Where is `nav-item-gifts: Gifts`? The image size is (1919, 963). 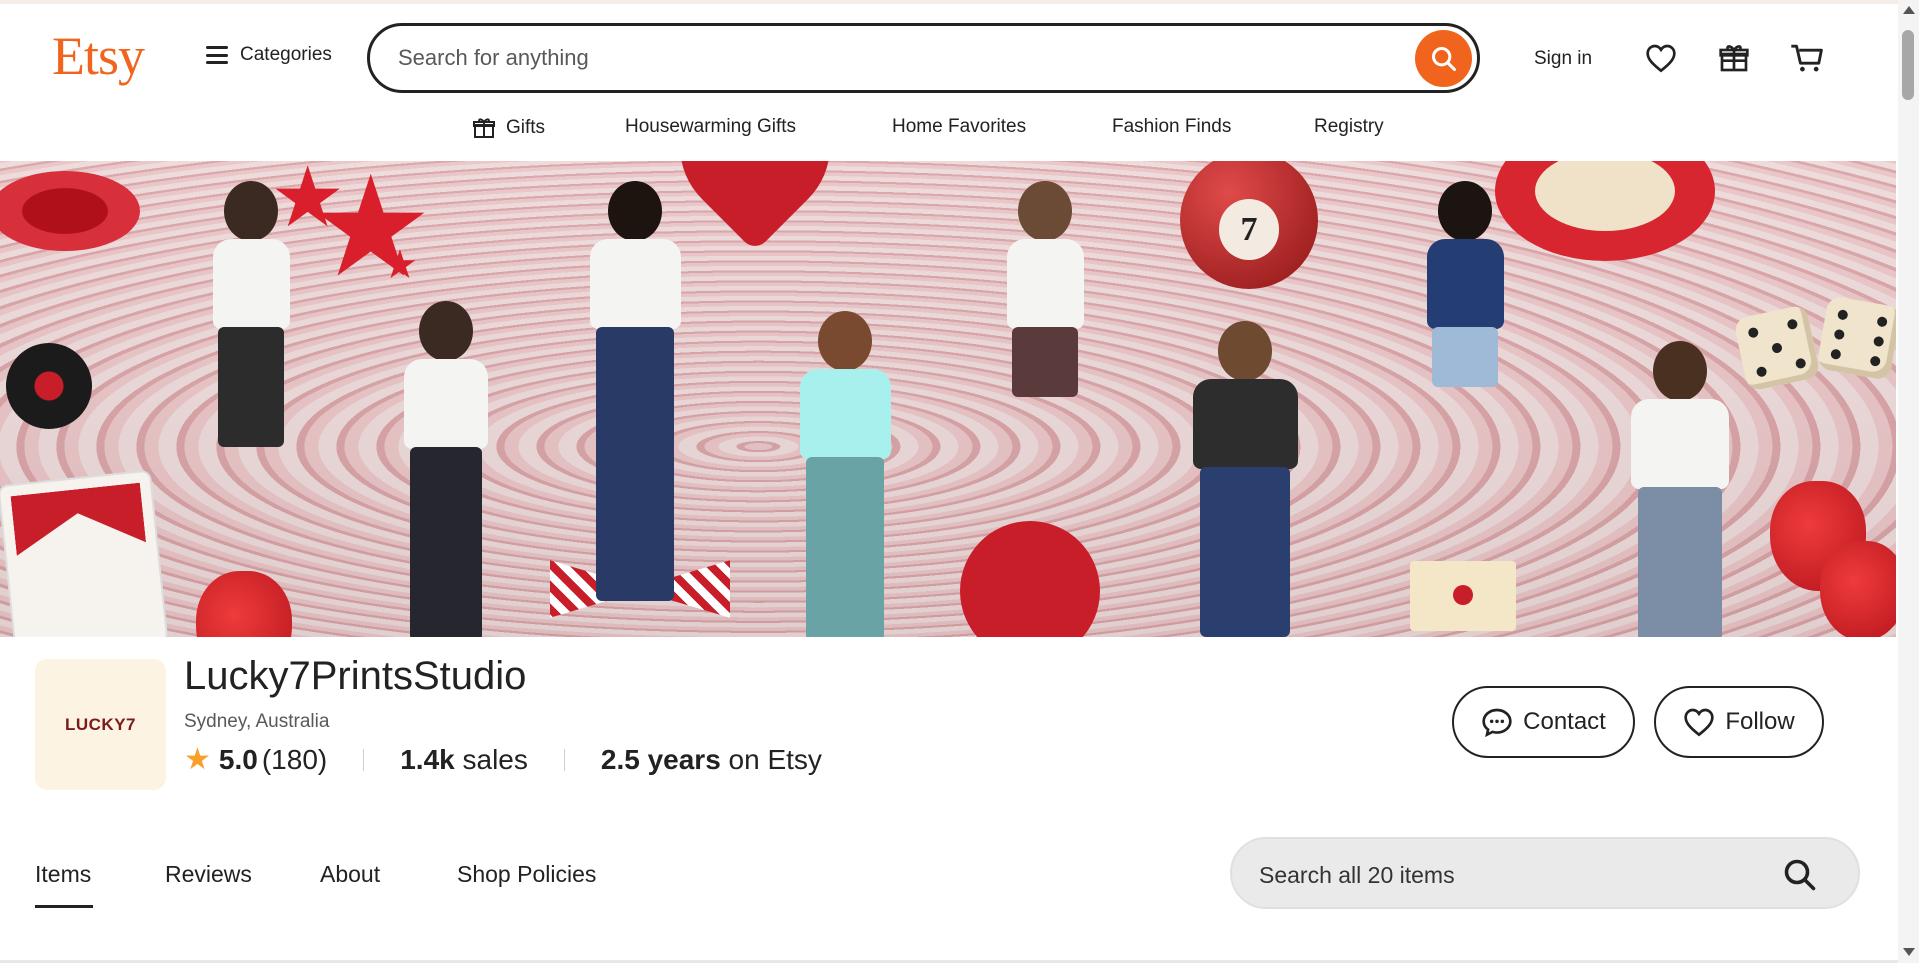
nav-item-gifts: Gifts is located at coordinates (508, 128).